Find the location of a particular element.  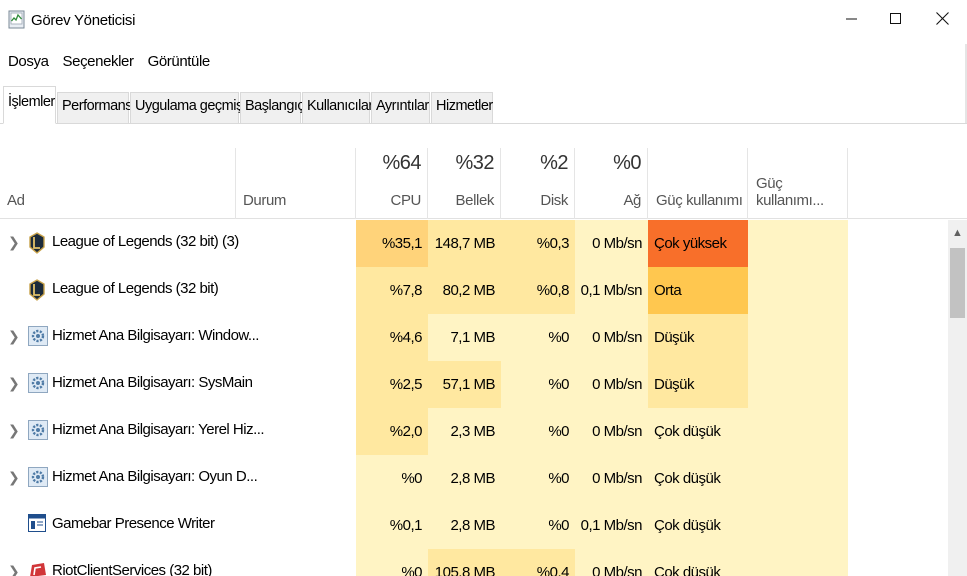

power-usage-cell: Orta is located at coordinates (698, 290).